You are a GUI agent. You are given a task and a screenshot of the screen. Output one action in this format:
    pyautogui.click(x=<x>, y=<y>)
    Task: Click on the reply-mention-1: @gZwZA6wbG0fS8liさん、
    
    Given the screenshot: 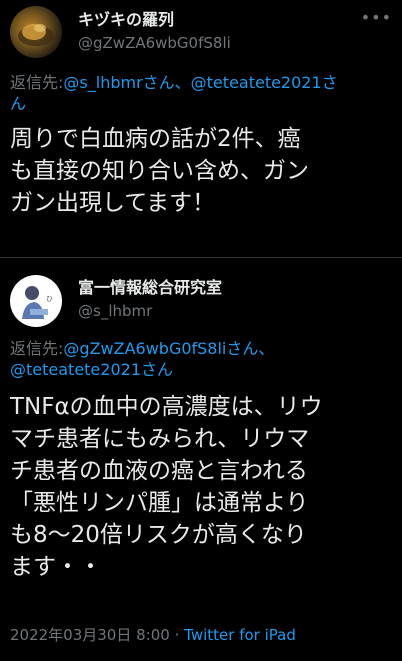 What is the action you would take?
    pyautogui.click(x=168, y=348)
    